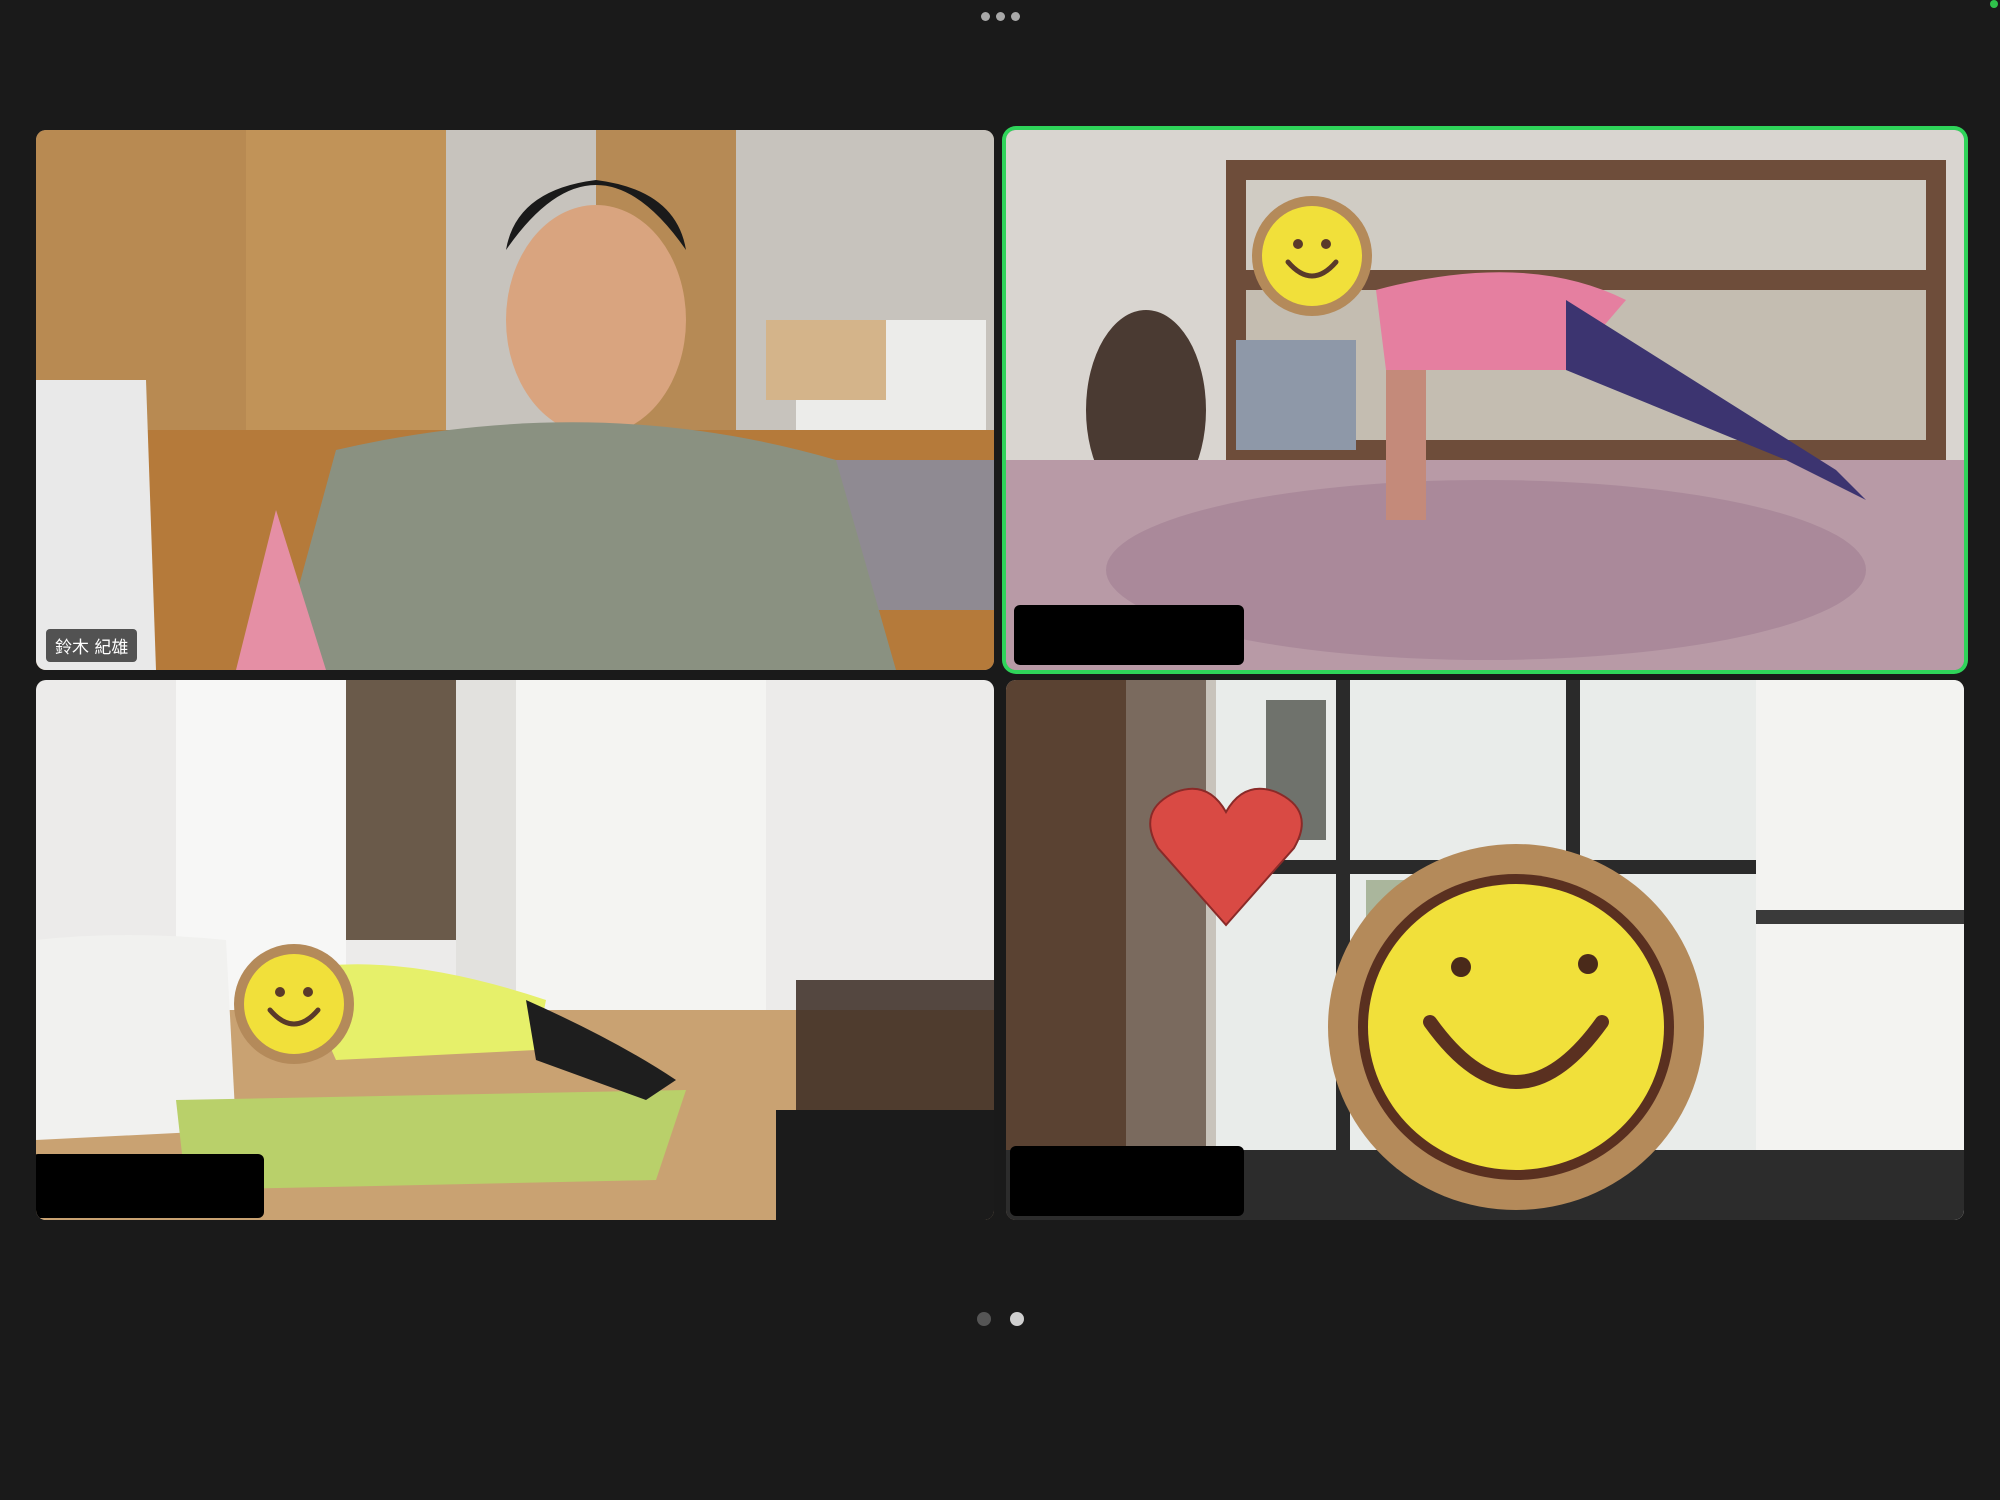  I want to click on page-indicator, so click(1000, 1319).